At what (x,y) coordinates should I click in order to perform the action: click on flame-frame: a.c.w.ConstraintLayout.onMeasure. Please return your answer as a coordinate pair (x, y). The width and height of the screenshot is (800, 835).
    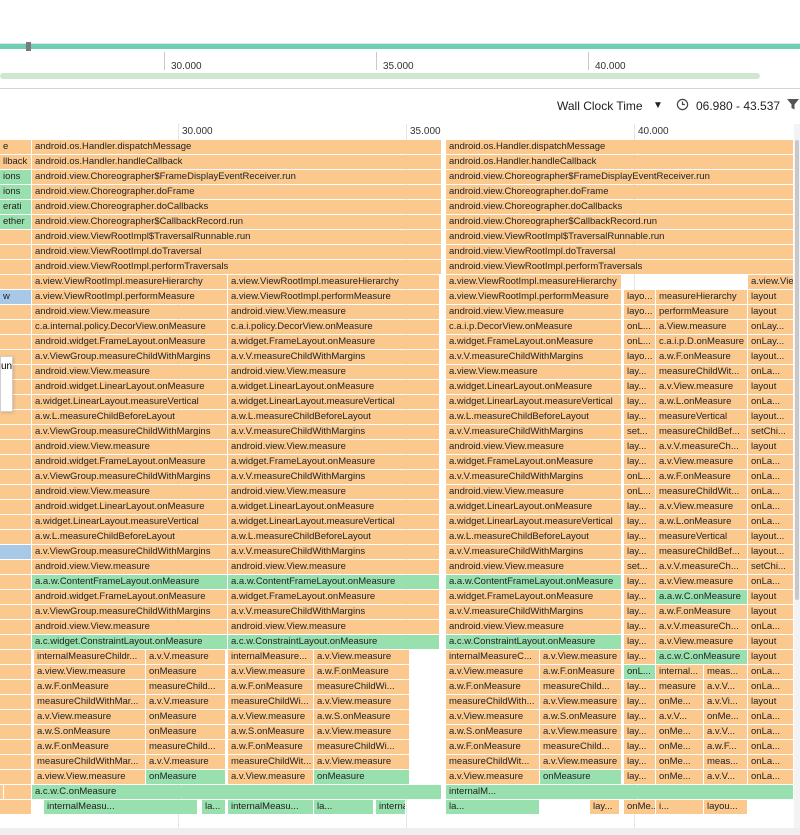
    Looking at the image, I should click on (334, 642).